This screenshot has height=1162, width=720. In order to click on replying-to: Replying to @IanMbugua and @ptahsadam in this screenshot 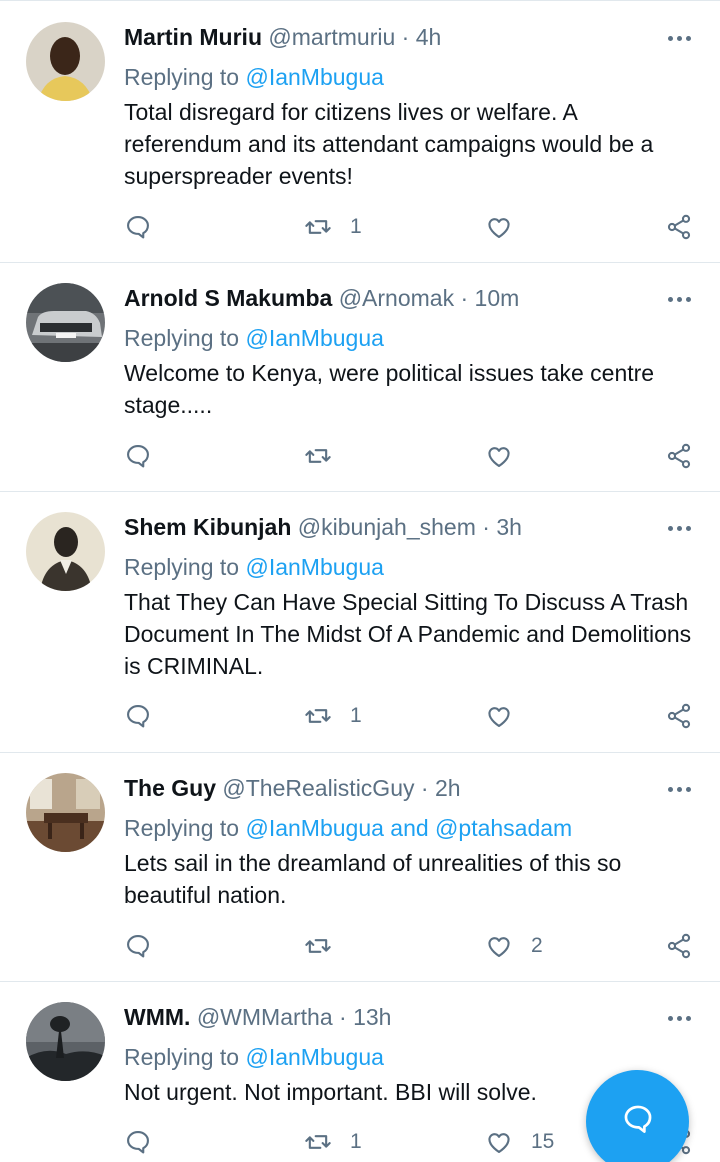, I will do `click(348, 828)`.